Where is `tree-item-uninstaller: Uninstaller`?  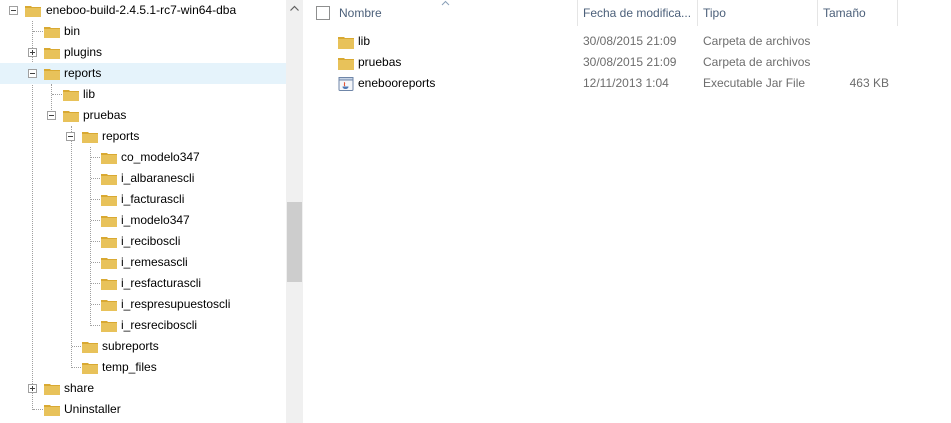
tree-item-uninstaller: Uninstaller is located at coordinates (143, 409).